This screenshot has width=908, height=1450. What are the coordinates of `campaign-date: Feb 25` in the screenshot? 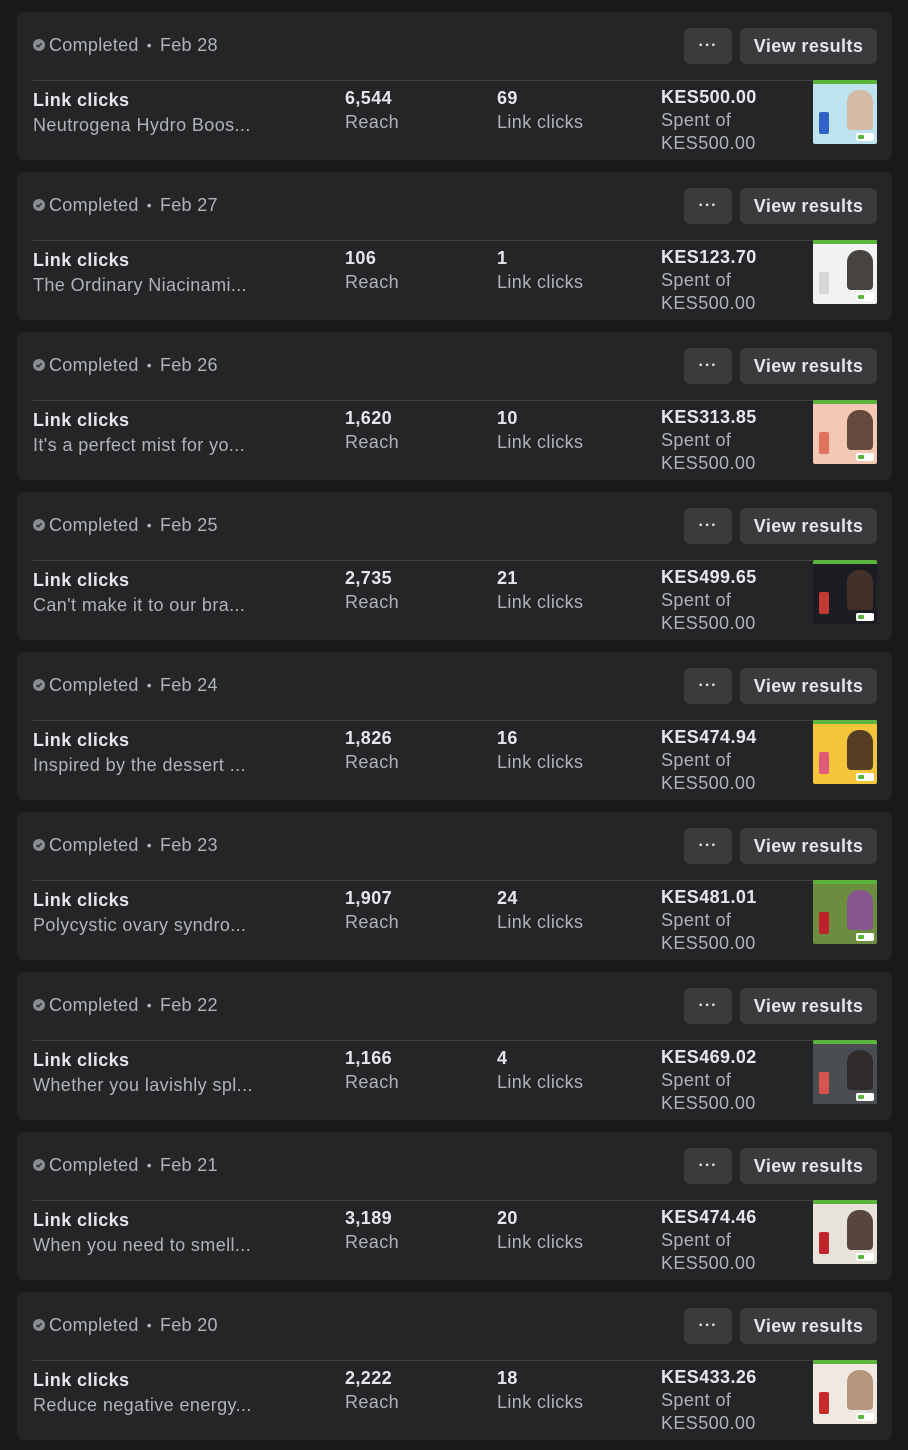 It's located at (188, 524).